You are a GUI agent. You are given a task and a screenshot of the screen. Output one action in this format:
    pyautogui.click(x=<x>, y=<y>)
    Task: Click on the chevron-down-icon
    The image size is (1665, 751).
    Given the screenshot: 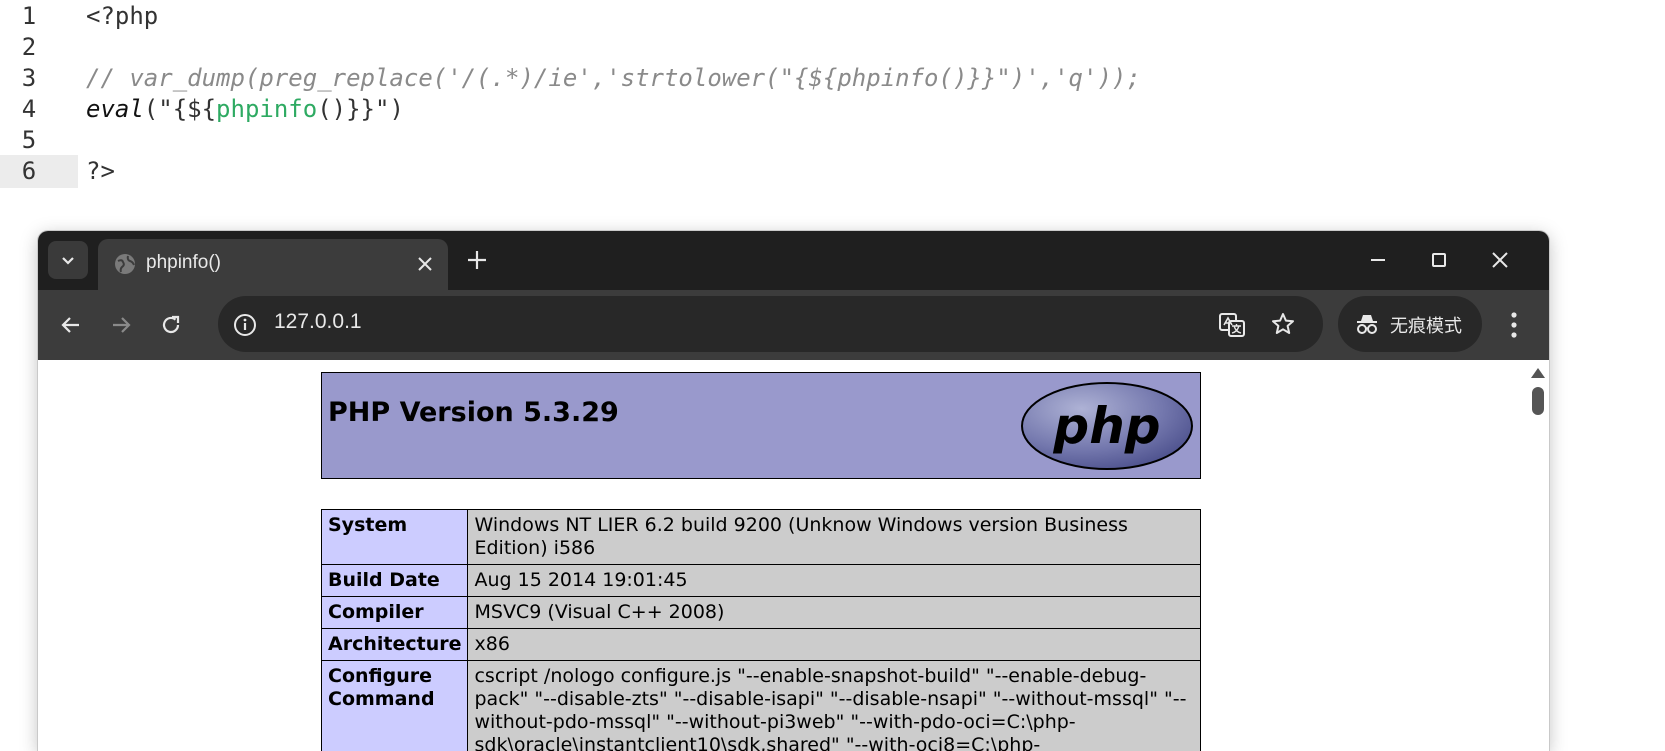 What is the action you would take?
    pyautogui.click(x=68, y=260)
    